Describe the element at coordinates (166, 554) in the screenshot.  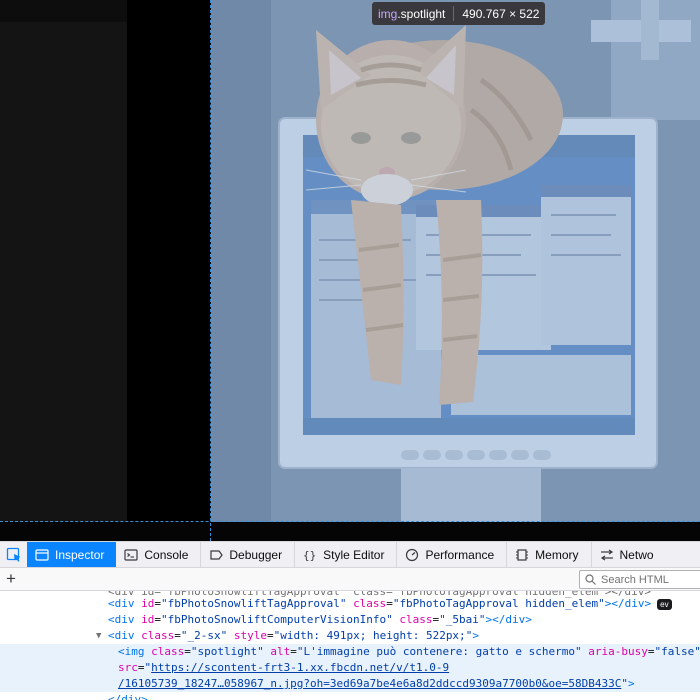
I see `tab-console-label: Console` at that location.